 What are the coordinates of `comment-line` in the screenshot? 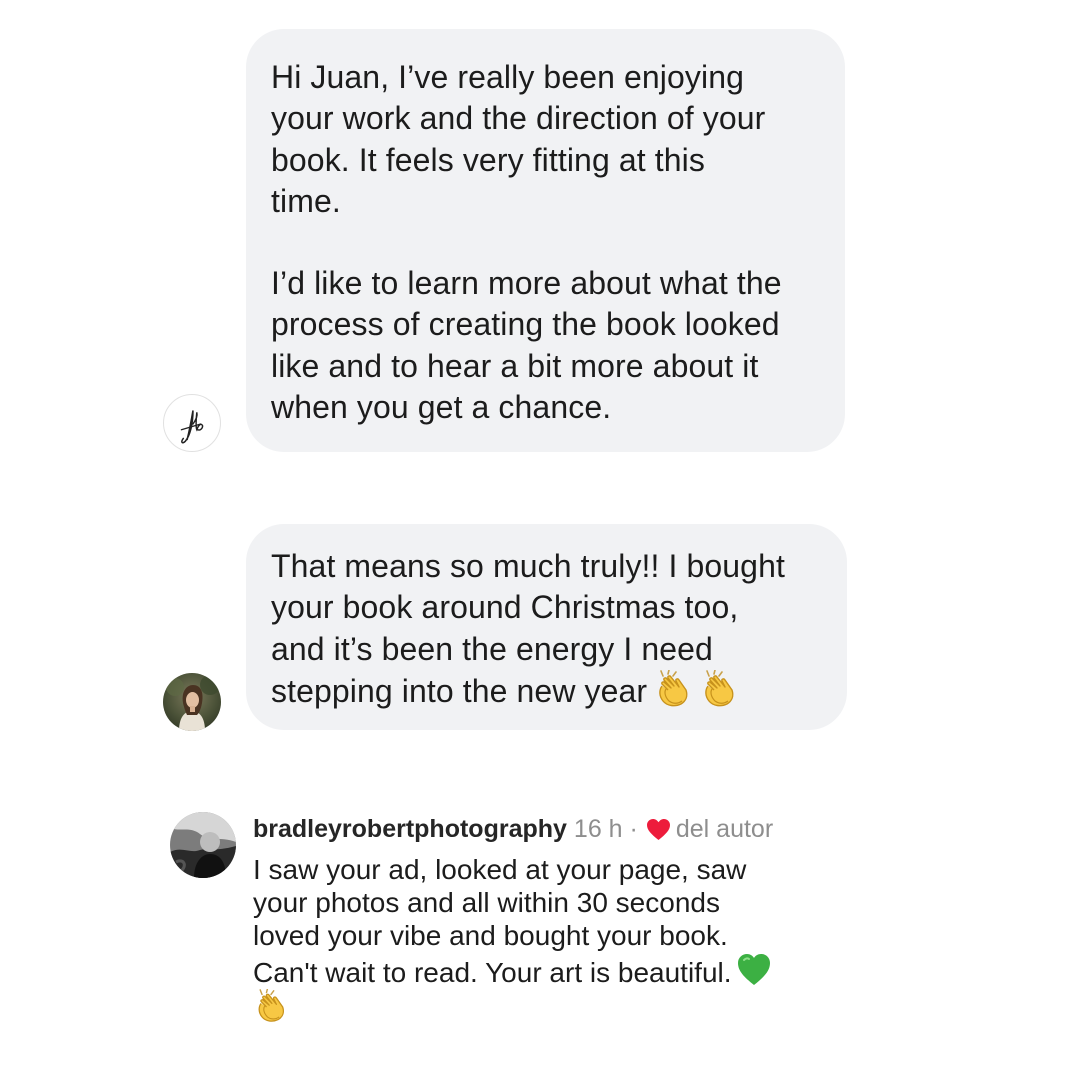 It's located at (553, 1007).